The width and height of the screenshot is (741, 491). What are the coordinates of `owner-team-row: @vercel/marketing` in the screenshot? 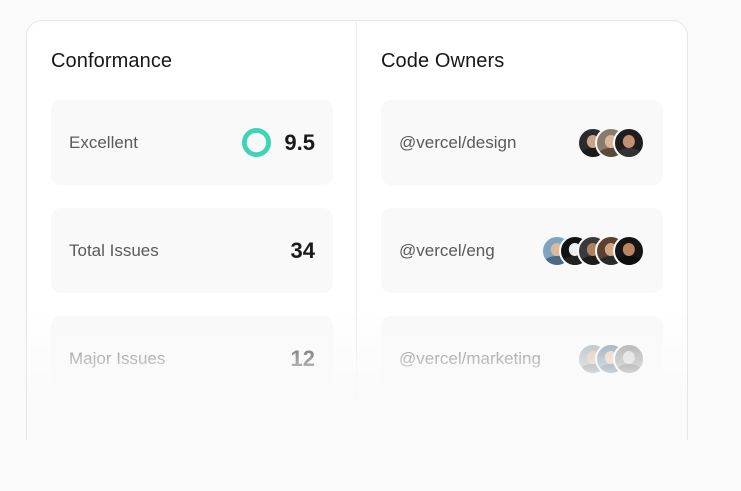 It's located at (522, 358).